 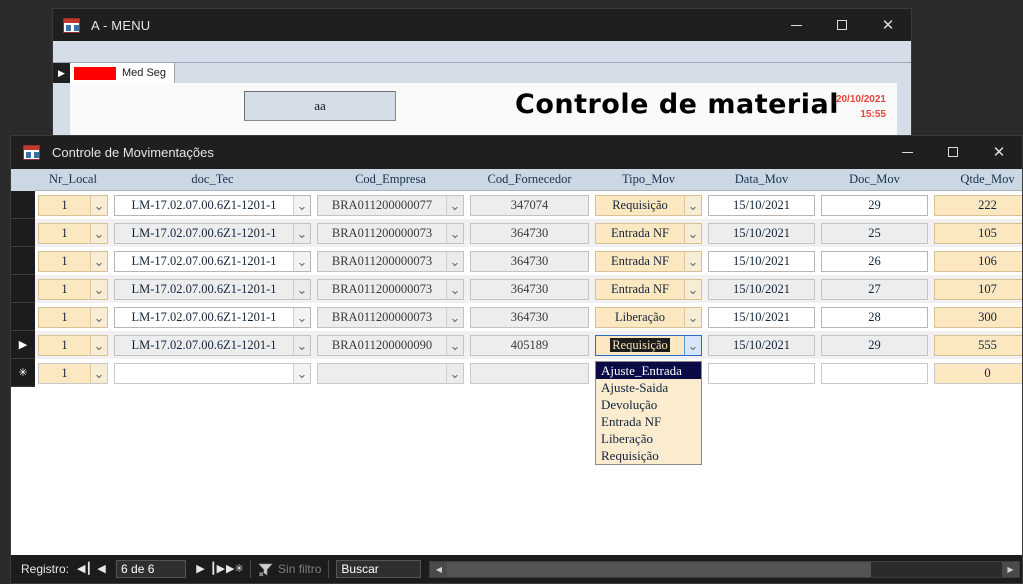 What do you see at coordinates (874, 289) in the screenshot?
I see `field-doc_mov: 27` at bounding box center [874, 289].